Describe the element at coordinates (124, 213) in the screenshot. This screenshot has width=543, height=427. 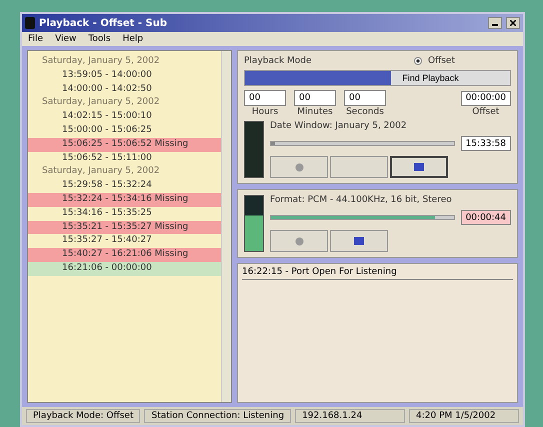
I see `list-item: 15:34:16 - 15:35:25` at that location.